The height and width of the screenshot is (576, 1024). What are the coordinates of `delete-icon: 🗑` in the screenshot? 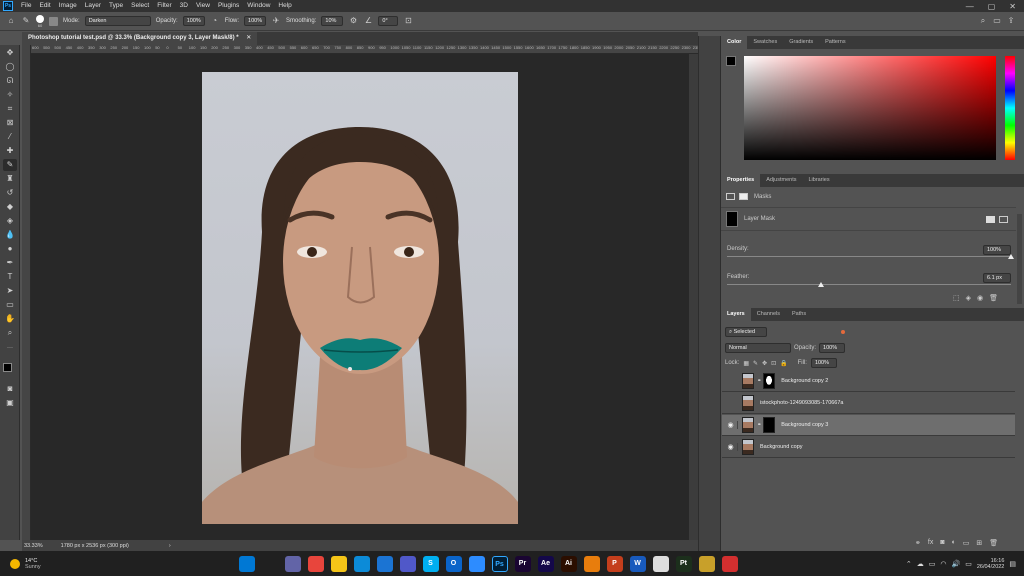 It's located at (993, 298).